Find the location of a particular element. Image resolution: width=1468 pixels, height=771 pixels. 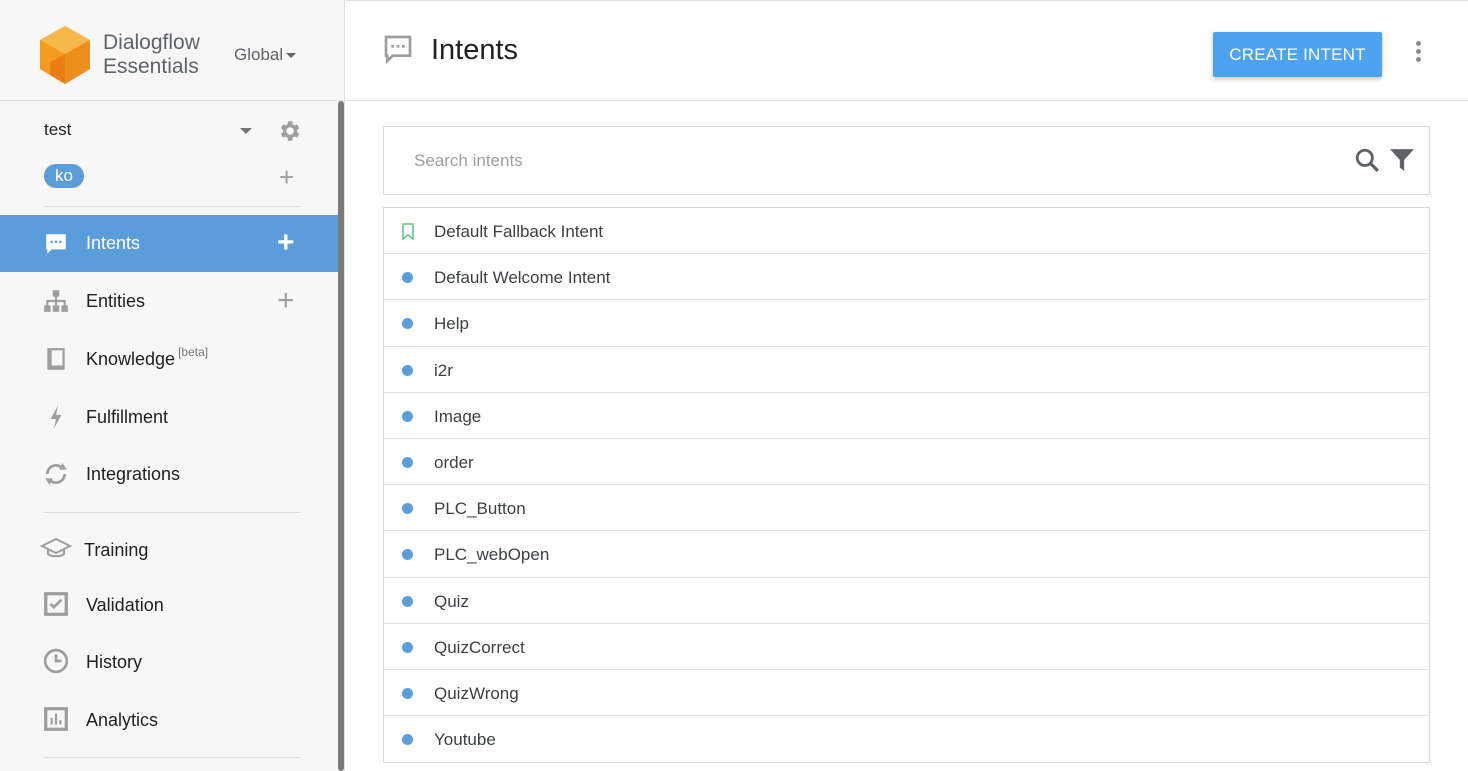

sidebar-item-label: Validation is located at coordinates (125, 605).